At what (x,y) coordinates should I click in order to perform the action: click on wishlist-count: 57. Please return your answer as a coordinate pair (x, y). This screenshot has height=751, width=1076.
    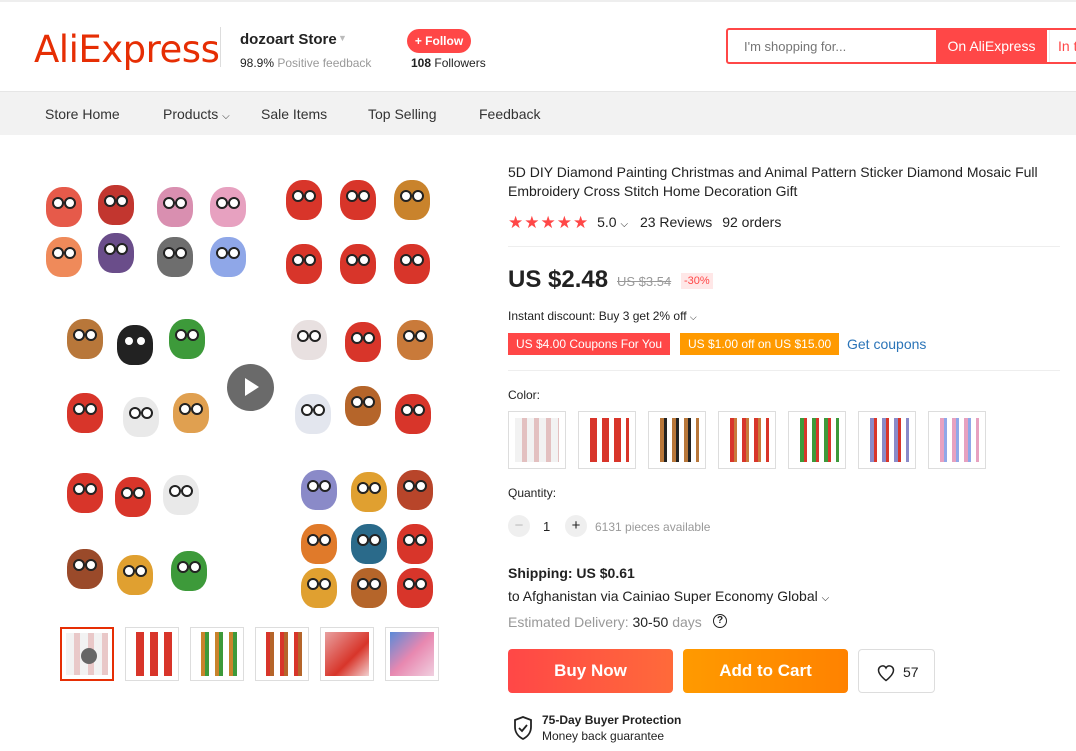
    Looking at the image, I should click on (911, 672).